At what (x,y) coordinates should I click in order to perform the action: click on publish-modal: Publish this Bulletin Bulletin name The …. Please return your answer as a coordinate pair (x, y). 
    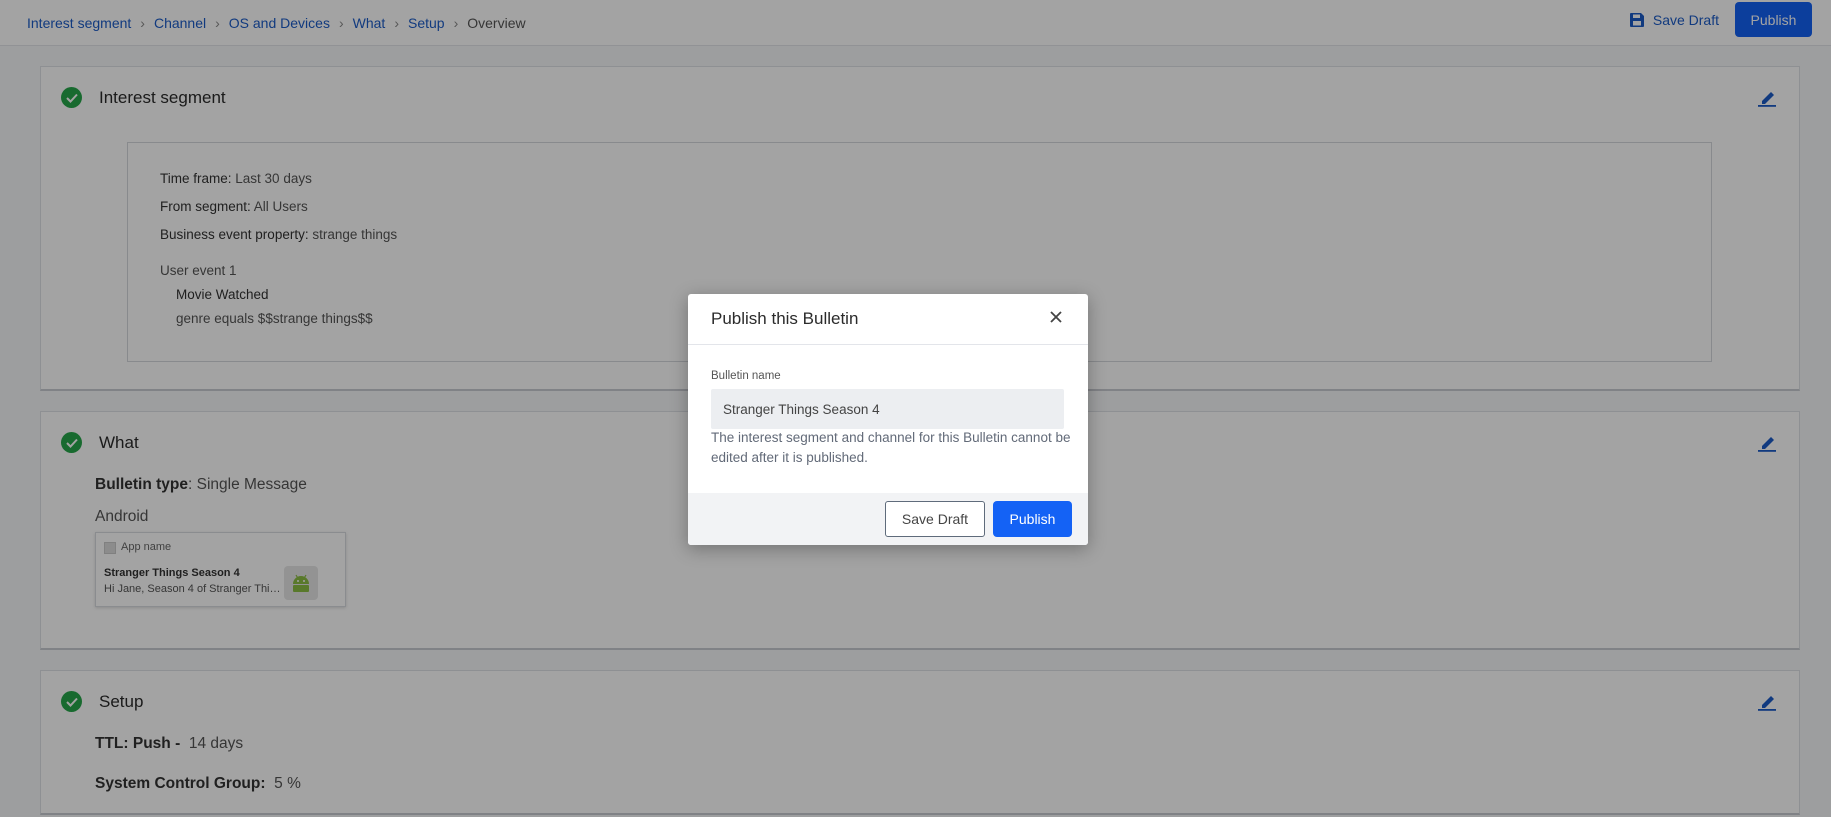
    Looking at the image, I should click on (888, 419).